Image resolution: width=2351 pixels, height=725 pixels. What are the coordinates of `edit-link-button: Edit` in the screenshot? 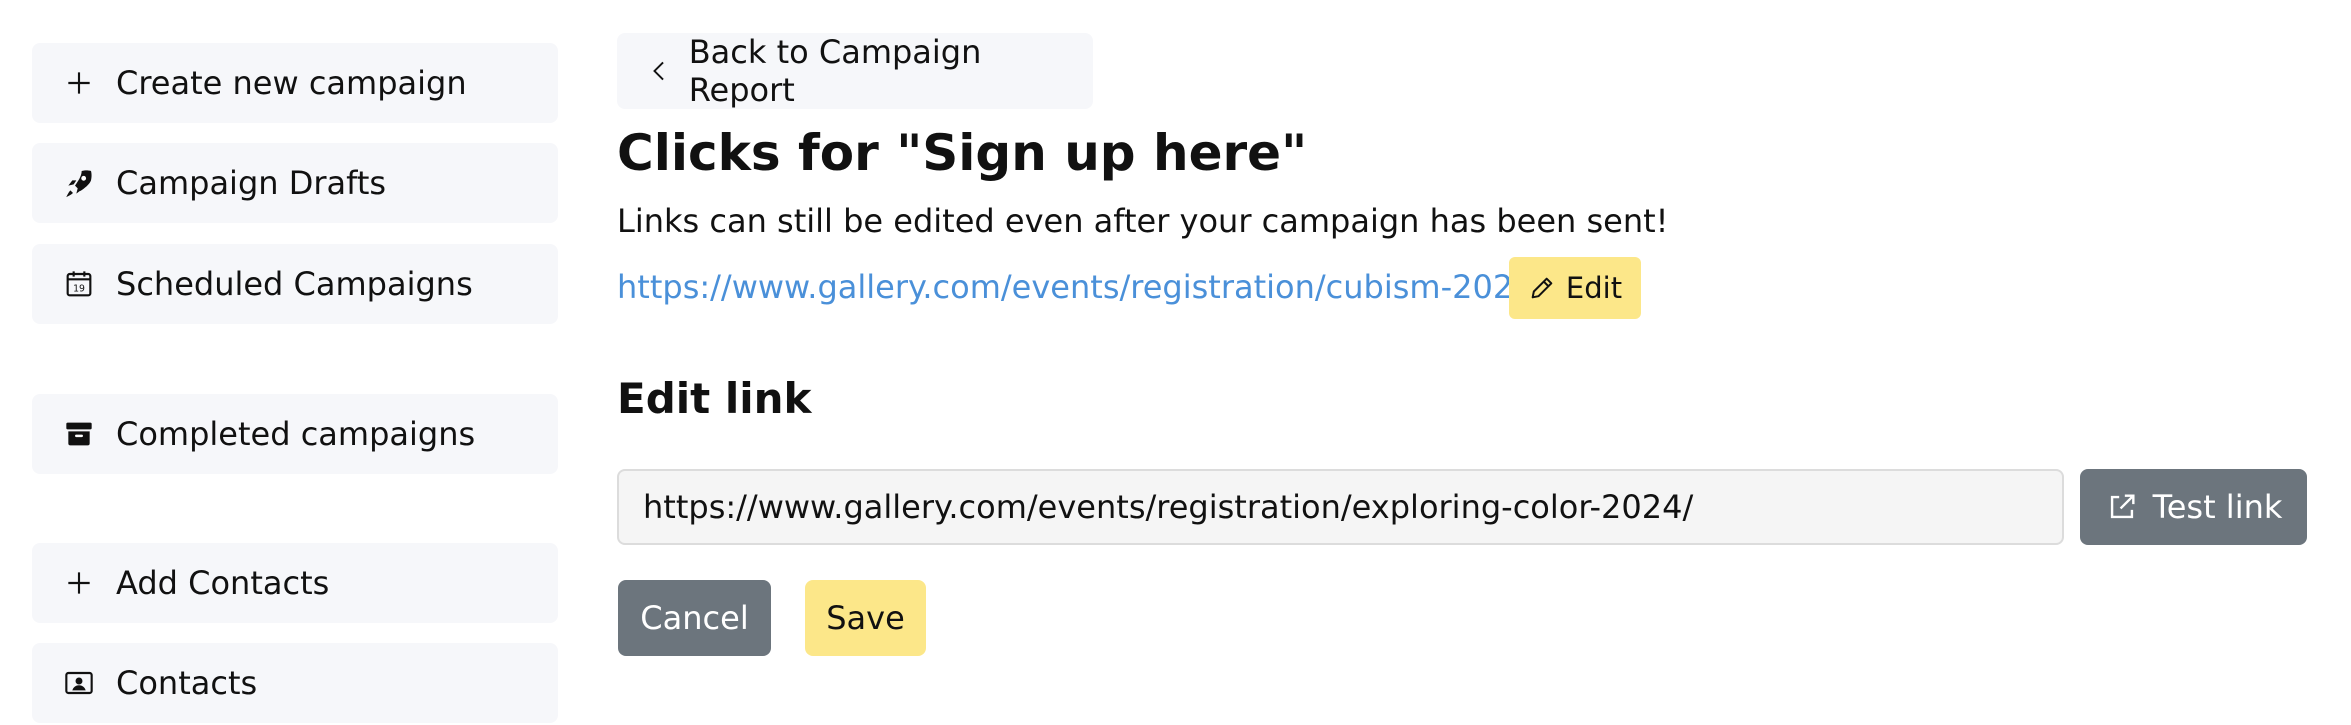 It's located at (1575, 288).